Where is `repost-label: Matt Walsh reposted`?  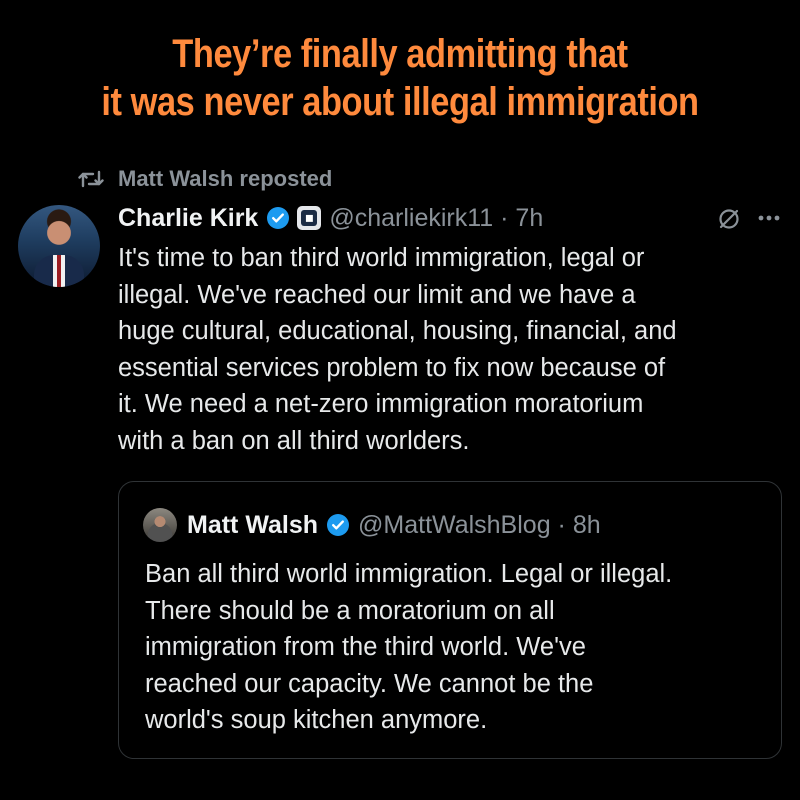
repost-label: Matt Walsh reposted is located at coordinates (225, 178).